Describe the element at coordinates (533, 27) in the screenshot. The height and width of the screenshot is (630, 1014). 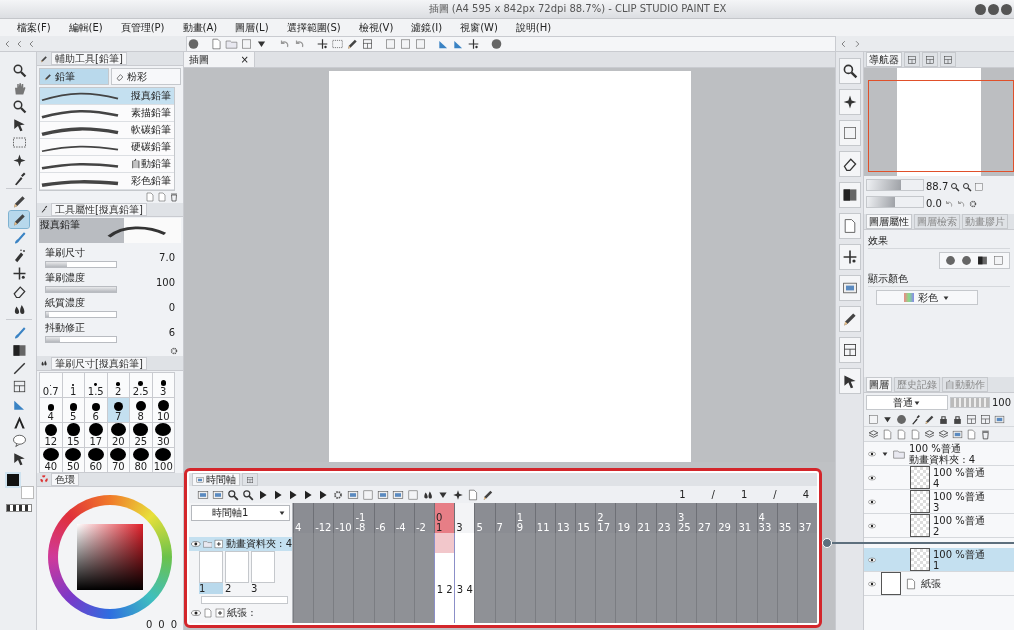
I see `menu-item: 說明(H)` at that location.